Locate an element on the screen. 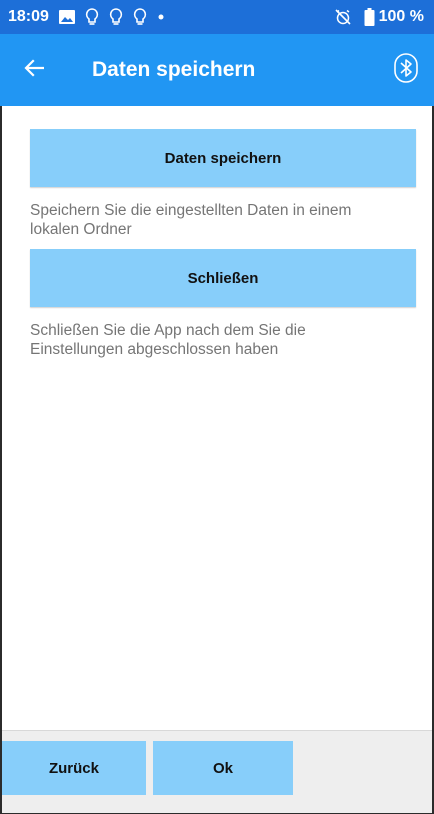 The height and width of the screenshot is (814, 434). app-toolbar: Daten speichern is located at coordinates (217, 70).